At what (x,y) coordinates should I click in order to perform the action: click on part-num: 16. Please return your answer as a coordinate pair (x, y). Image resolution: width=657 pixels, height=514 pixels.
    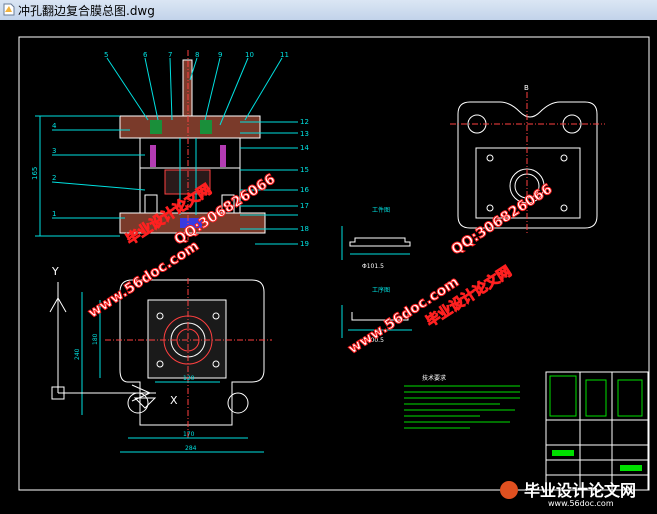
    Looking at the image, I should click on (304, 190).